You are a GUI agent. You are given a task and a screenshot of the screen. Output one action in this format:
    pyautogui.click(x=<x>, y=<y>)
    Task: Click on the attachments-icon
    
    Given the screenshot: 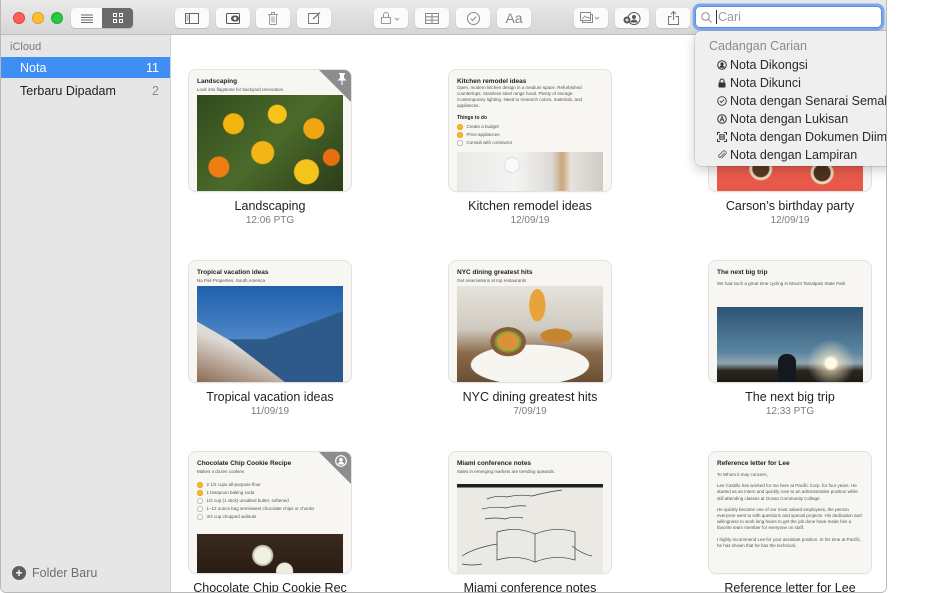 What is the action you would take?
    pyautogui.click(x=232, y=18)
    